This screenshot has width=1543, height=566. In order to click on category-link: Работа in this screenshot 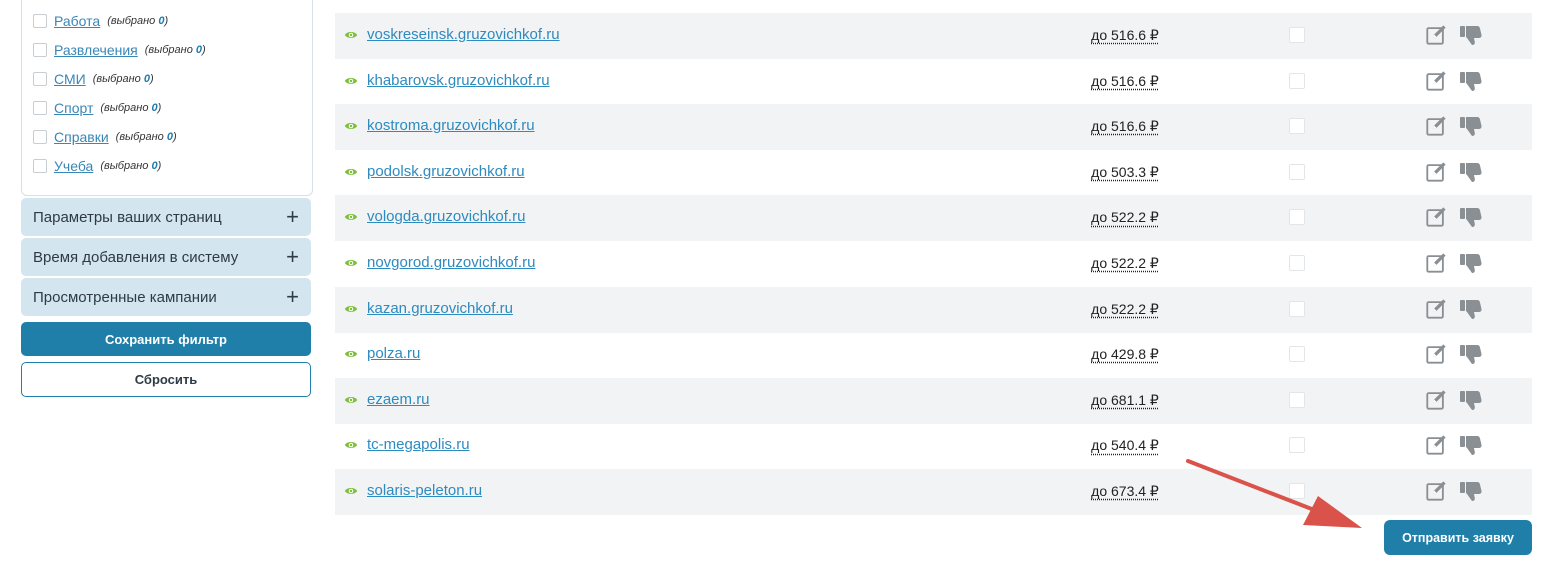, I will do `click(77, 21)`.